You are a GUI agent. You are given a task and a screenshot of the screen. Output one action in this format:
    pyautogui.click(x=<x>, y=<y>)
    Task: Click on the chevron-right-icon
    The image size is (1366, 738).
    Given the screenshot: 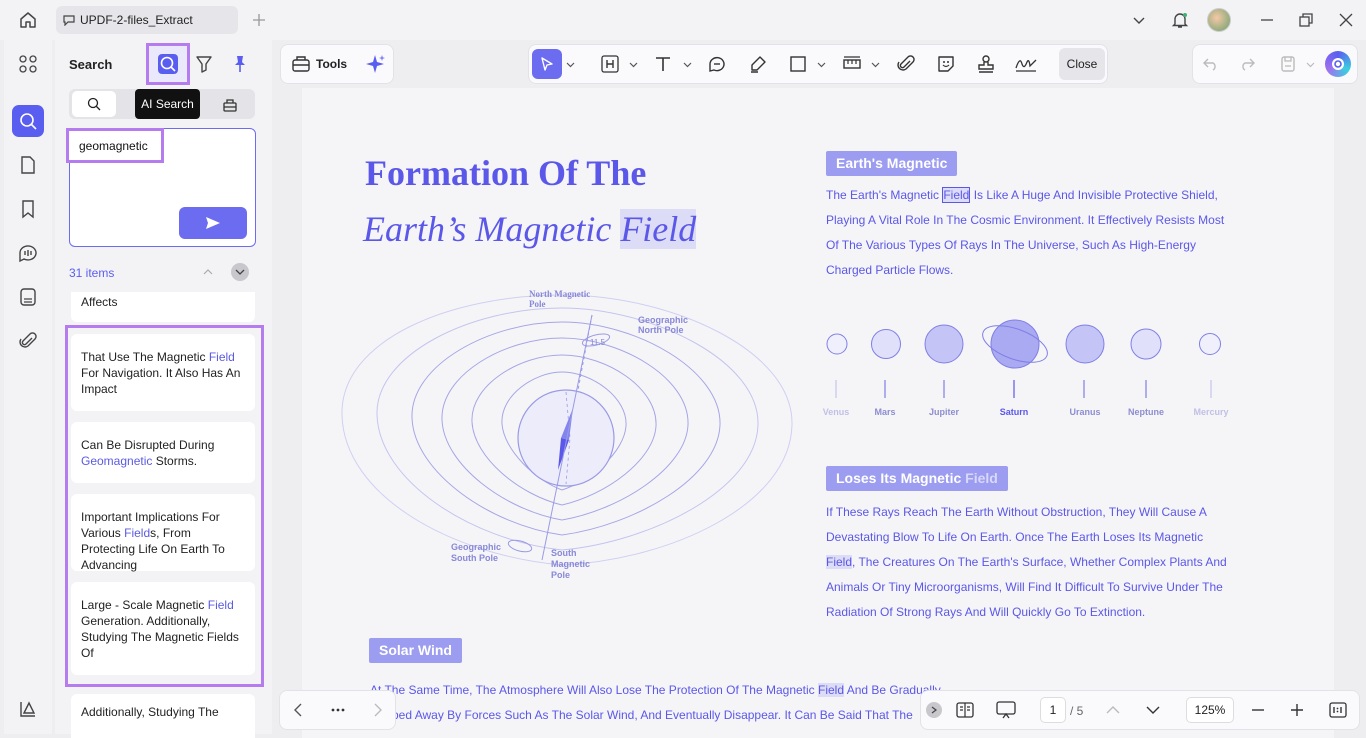 What is the action you would take?
    pyautogui.click(x=378, y=710)
    